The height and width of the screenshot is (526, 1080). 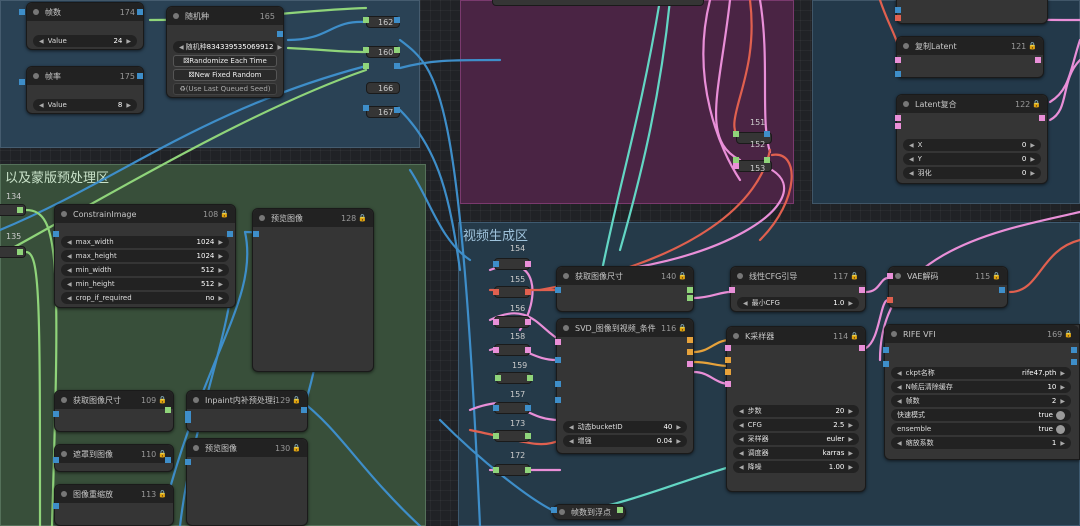 I want to click on widget-denoise: ◀ 降噪 1.00 ▶, so click(x=796, y=467).